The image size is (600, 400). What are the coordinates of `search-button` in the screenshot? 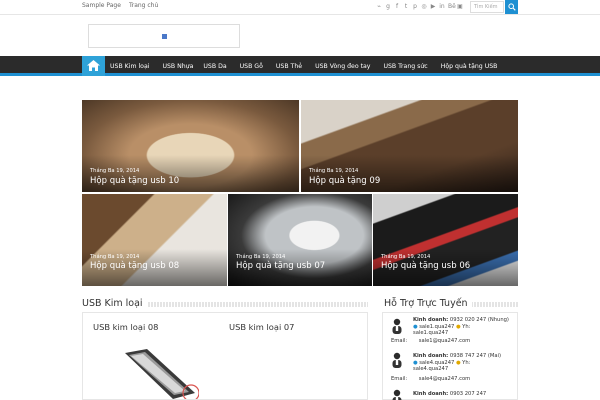 It's located at (511, 7).